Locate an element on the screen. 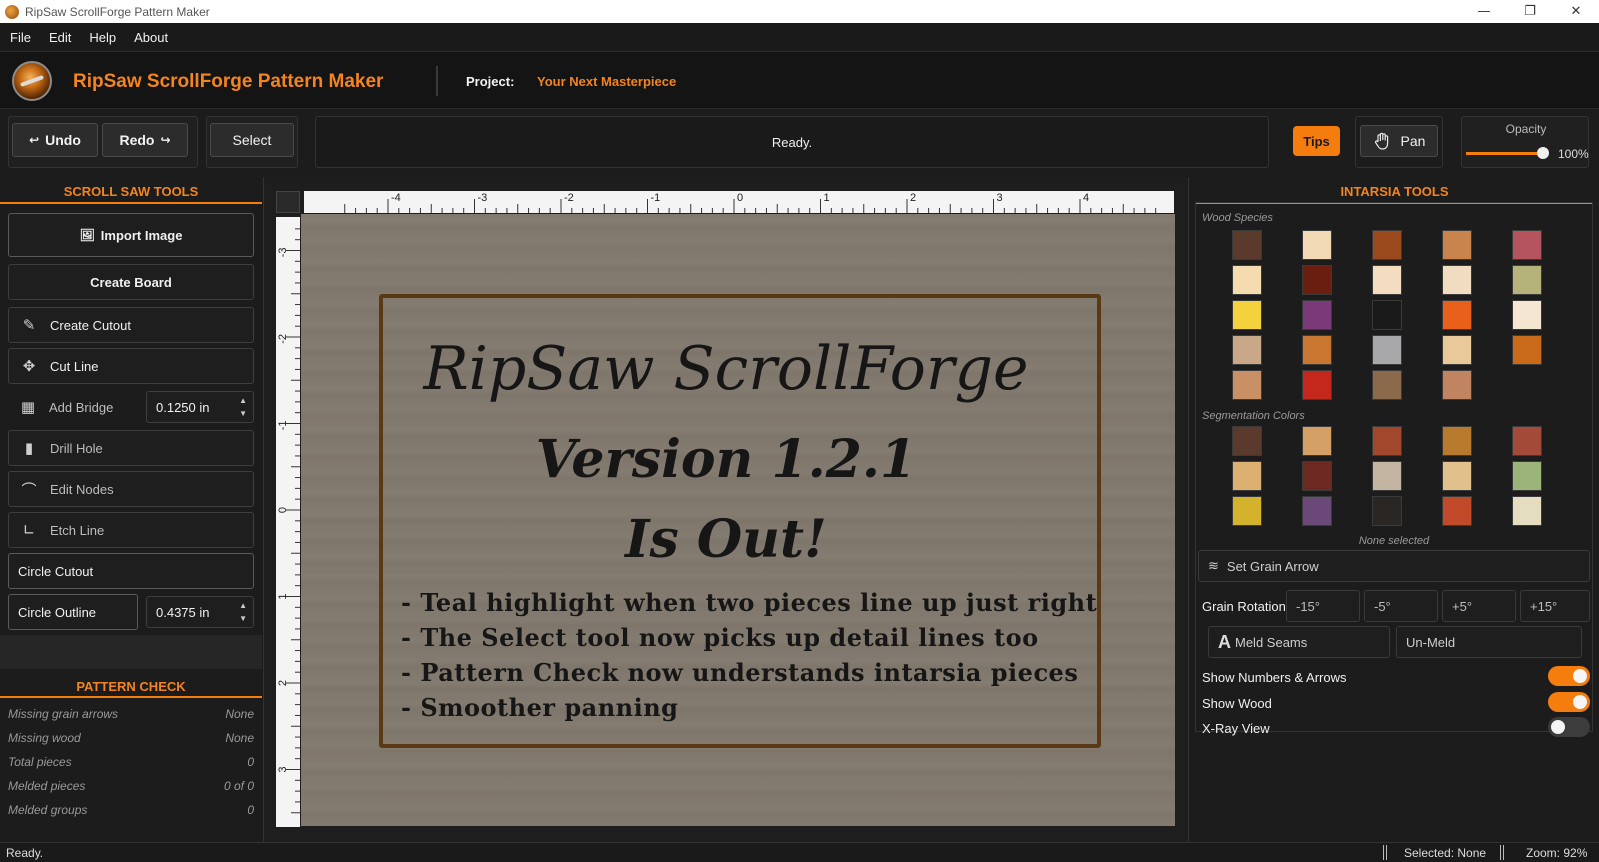  show-wood-toggle is located at coordinates (1569, 702).